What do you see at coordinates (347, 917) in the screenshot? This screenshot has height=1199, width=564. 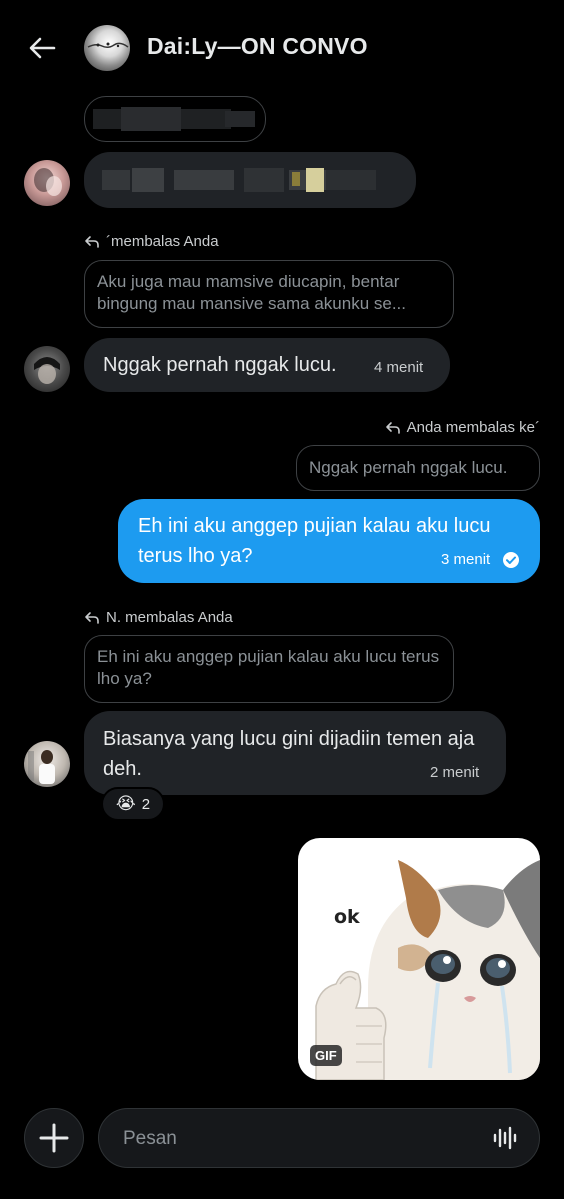 I see `sticker-text: ok` at bounding box center [347, 917].